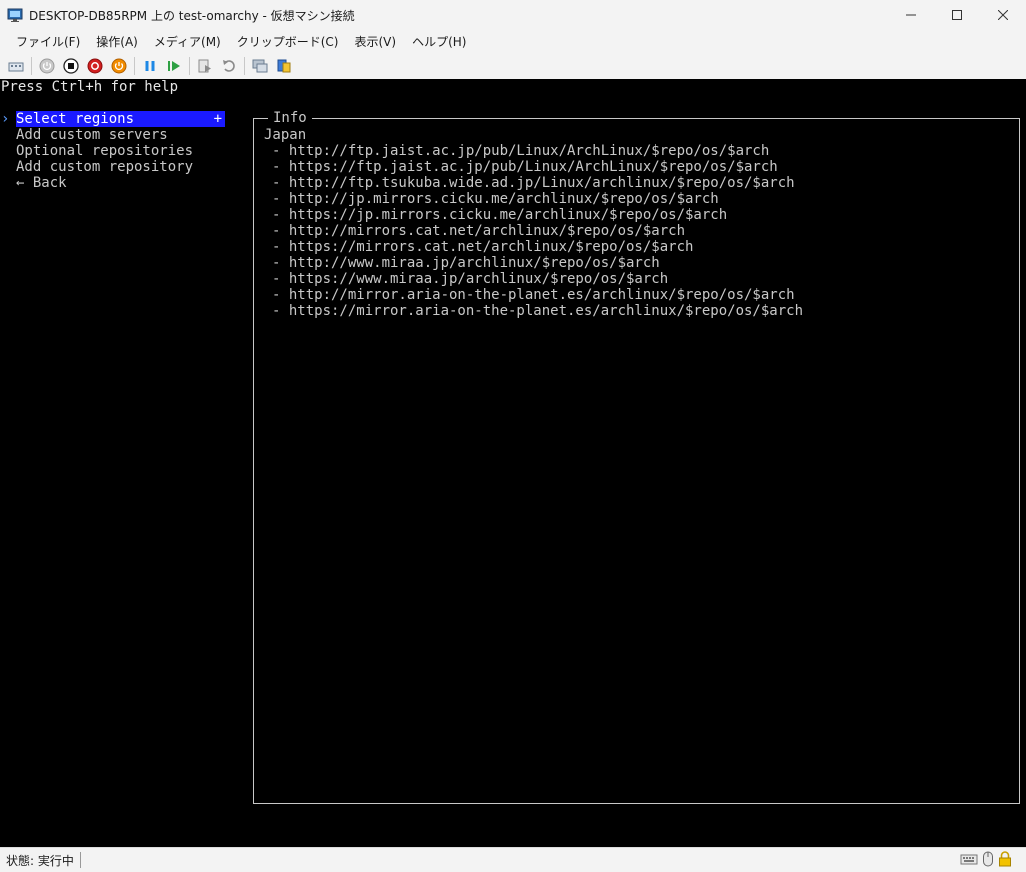 The height and width of the screenshot is (872, 1026). I want to click on pause-button, so click(150, 66).